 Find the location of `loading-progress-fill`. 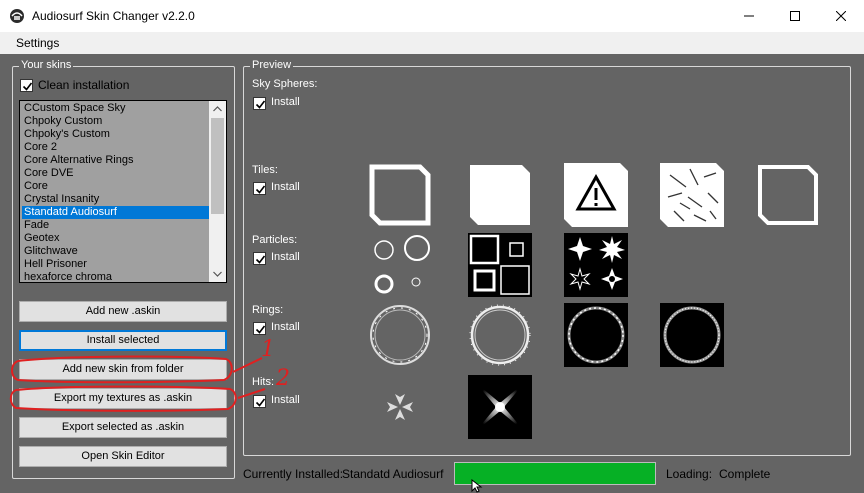

loading-progress-fill is located at coordinates (555, 473).